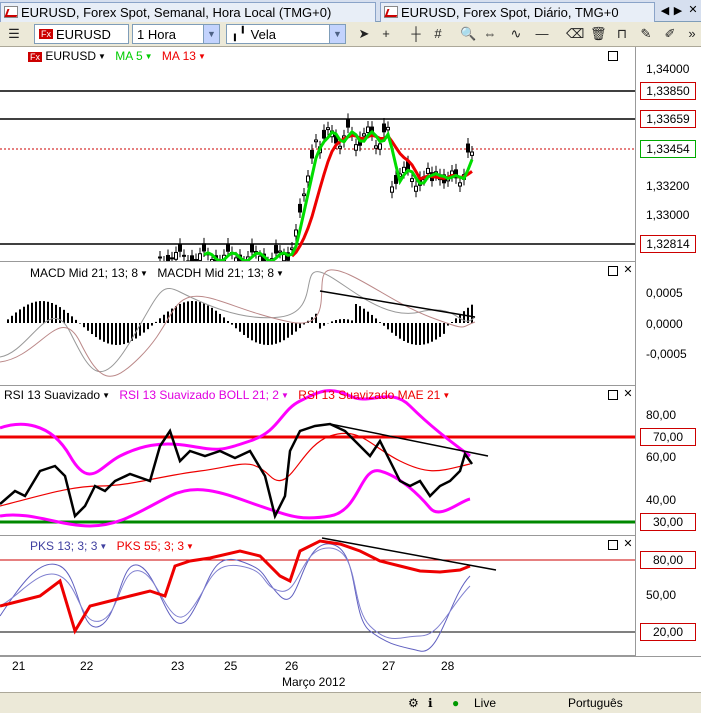  I want to click on pks-fast-signal-line, so click(235, 593).